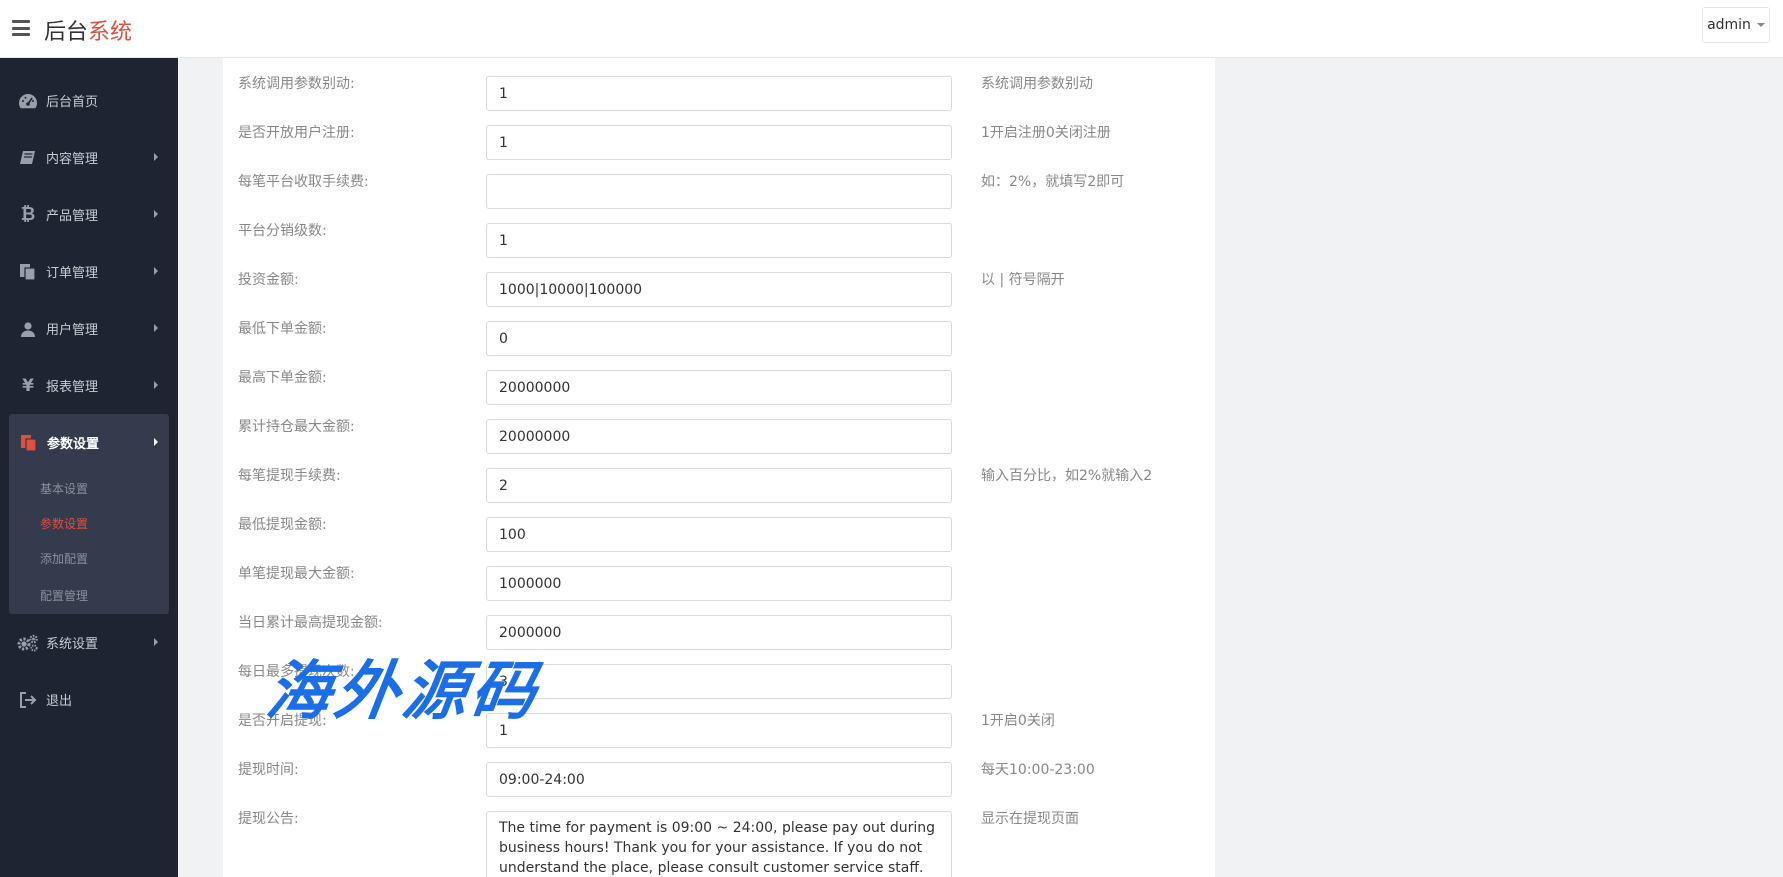  What do you see at coordinates (310, 623) in the screenshot?
I see `field-label: 当日累计最高提现金额:` at bounding box center [310, 623].